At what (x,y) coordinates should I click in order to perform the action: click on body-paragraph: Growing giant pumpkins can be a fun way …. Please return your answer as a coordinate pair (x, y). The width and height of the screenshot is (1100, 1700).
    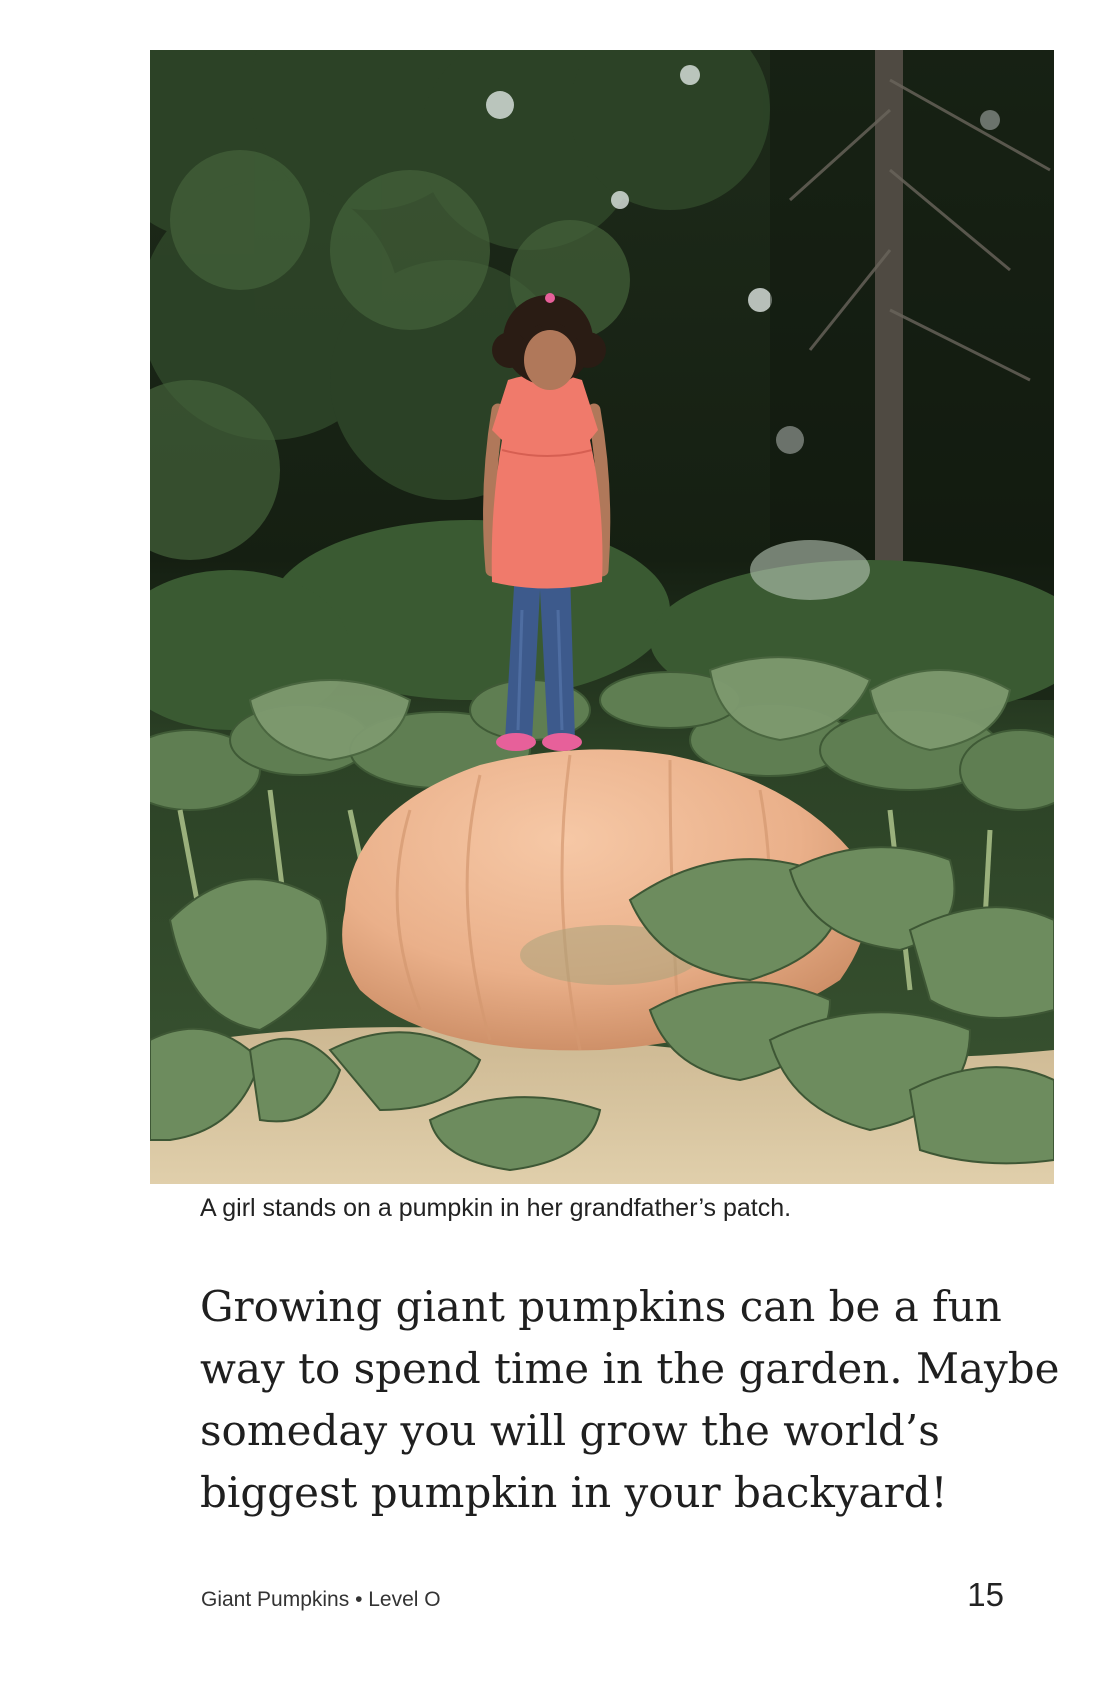
    Looking at the image, I should click on (640, 1400).